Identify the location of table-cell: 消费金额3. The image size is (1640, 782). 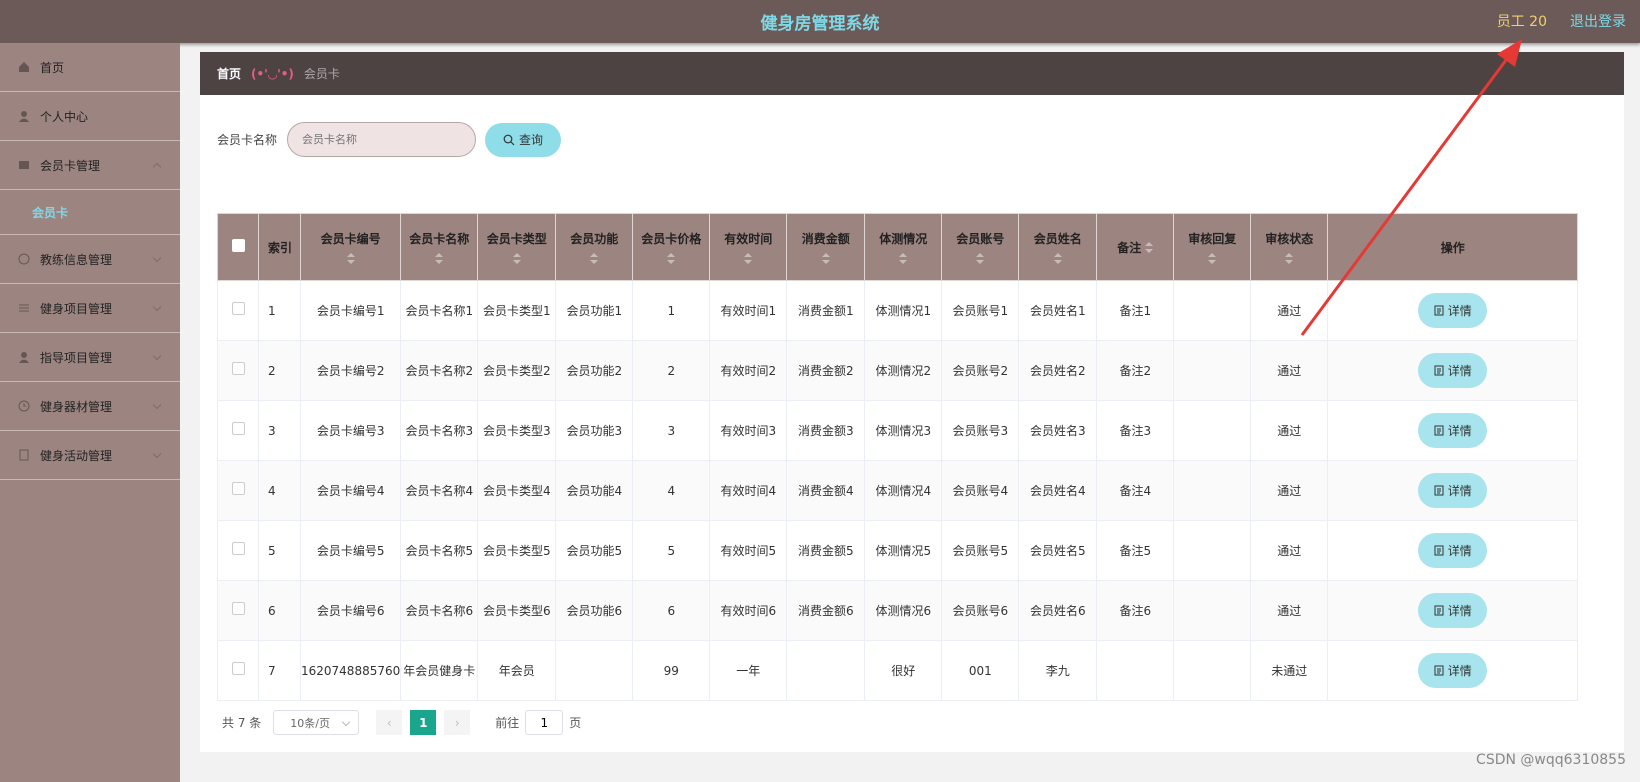
(826, 430).